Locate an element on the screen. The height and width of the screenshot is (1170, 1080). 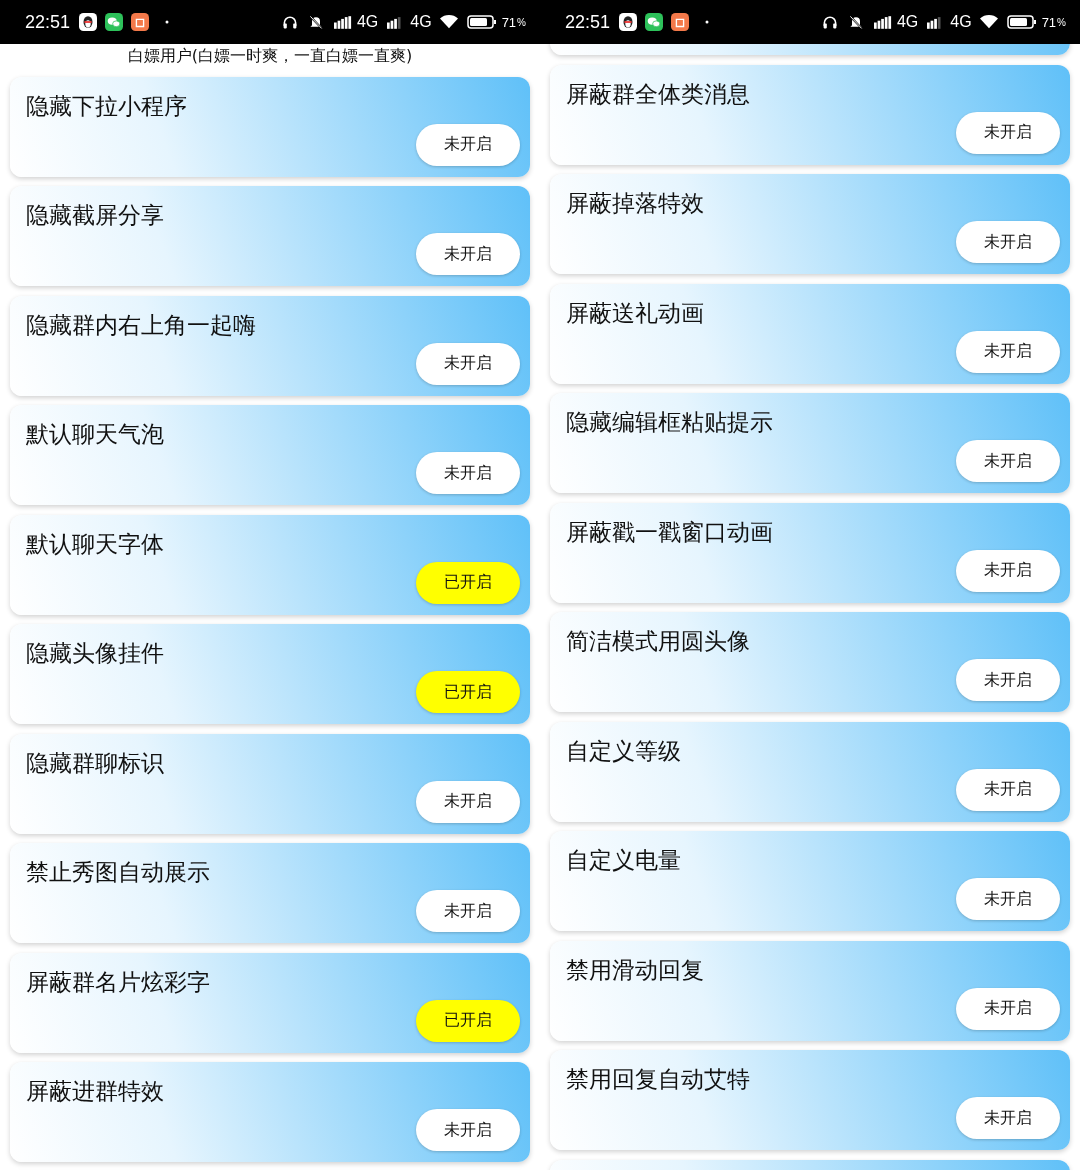
setting-title: 屏蔽戳一戳窗口动画 is located at coordinates (670, 532).